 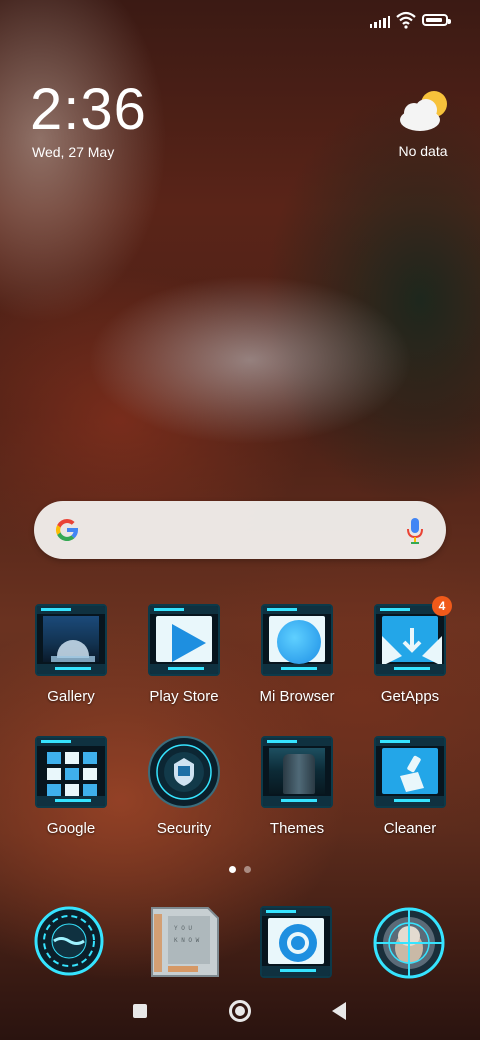 I want to click on partly-cloudy-icon, so click(x=424, y=112).